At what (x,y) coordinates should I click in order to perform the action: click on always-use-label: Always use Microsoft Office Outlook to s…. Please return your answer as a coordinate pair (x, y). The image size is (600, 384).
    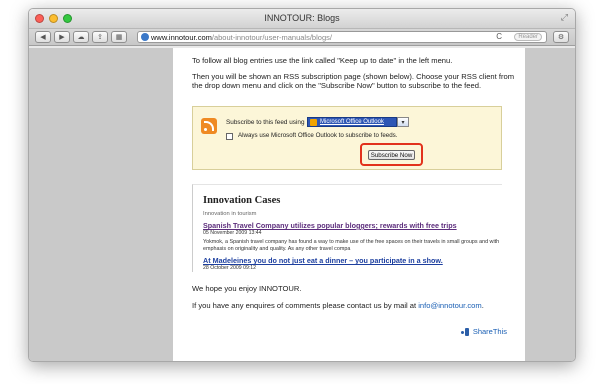
    Looking at the image, I should click on (318, 135).